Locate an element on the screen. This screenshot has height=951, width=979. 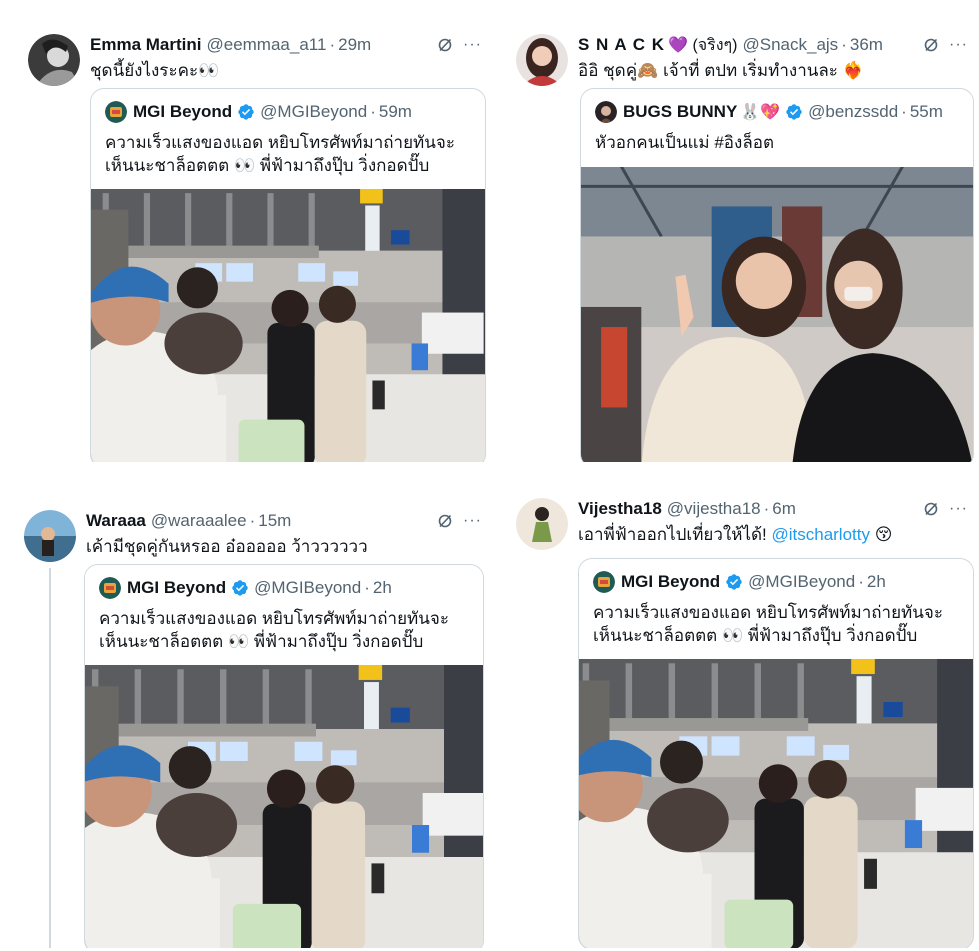
quote-author-name: BUGS BUNNY is located at coordinates (680, 111).